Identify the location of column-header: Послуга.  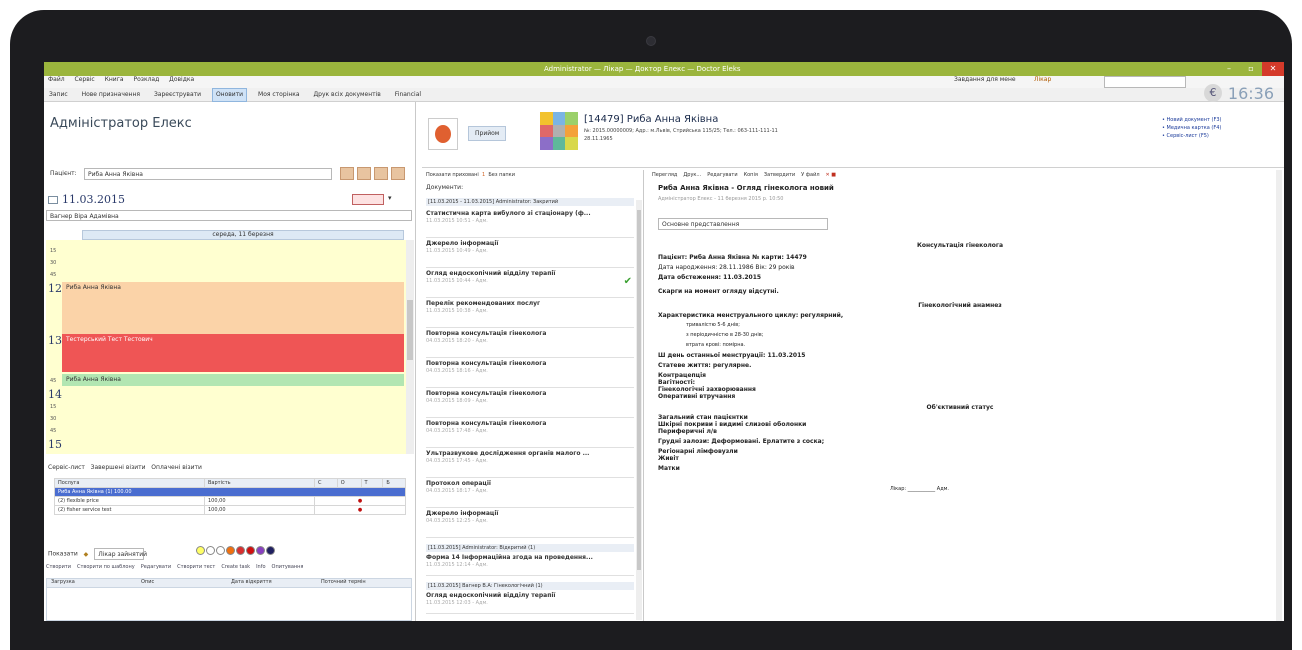
(129, 483).